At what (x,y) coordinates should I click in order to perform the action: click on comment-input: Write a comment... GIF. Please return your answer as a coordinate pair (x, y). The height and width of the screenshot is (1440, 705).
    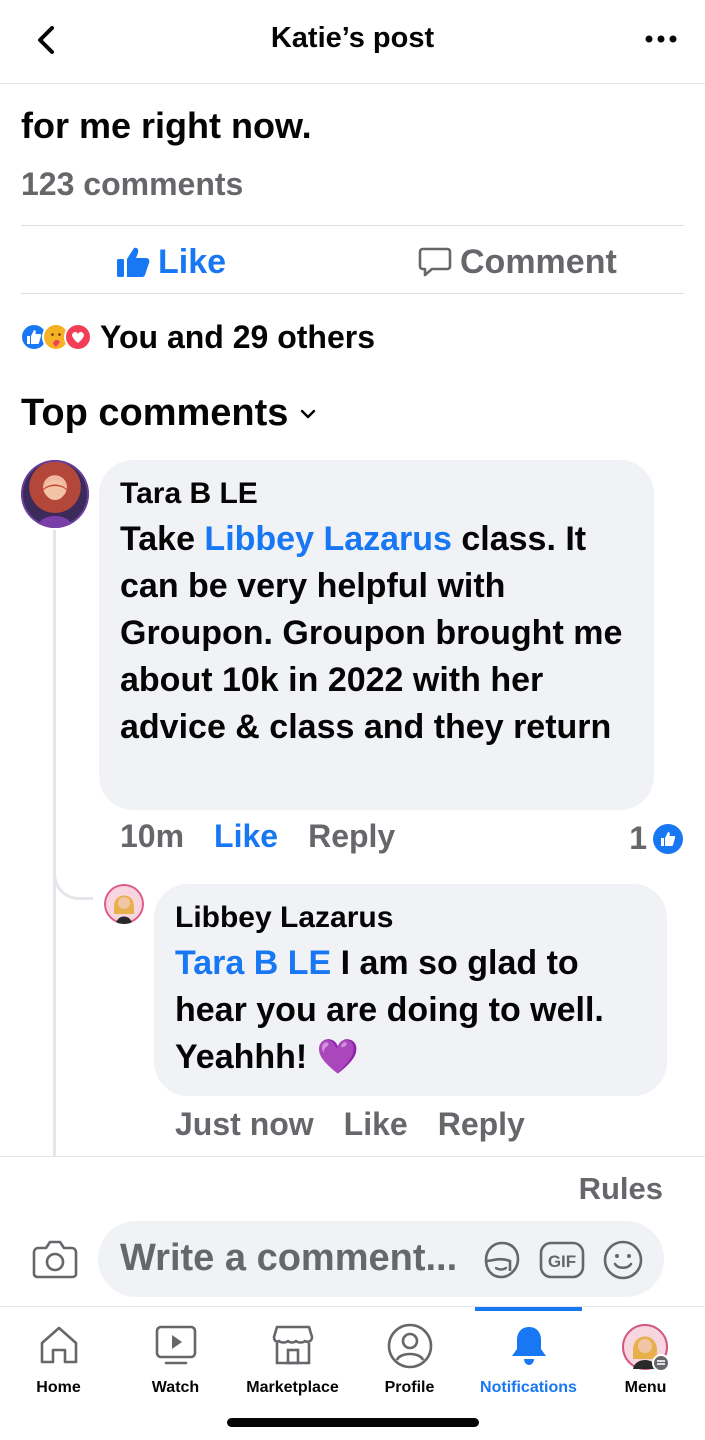
    Looking at the image, I should click on (381, 1259).